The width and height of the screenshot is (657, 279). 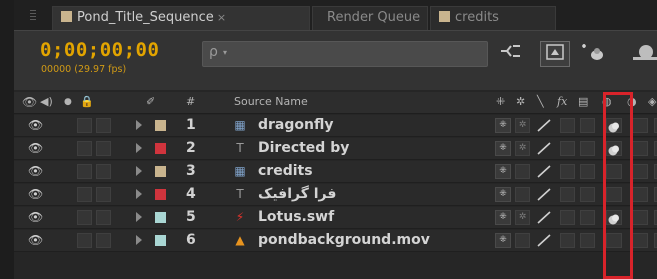 I want to click on solo-icon: ●, so click(x=68, y=102).